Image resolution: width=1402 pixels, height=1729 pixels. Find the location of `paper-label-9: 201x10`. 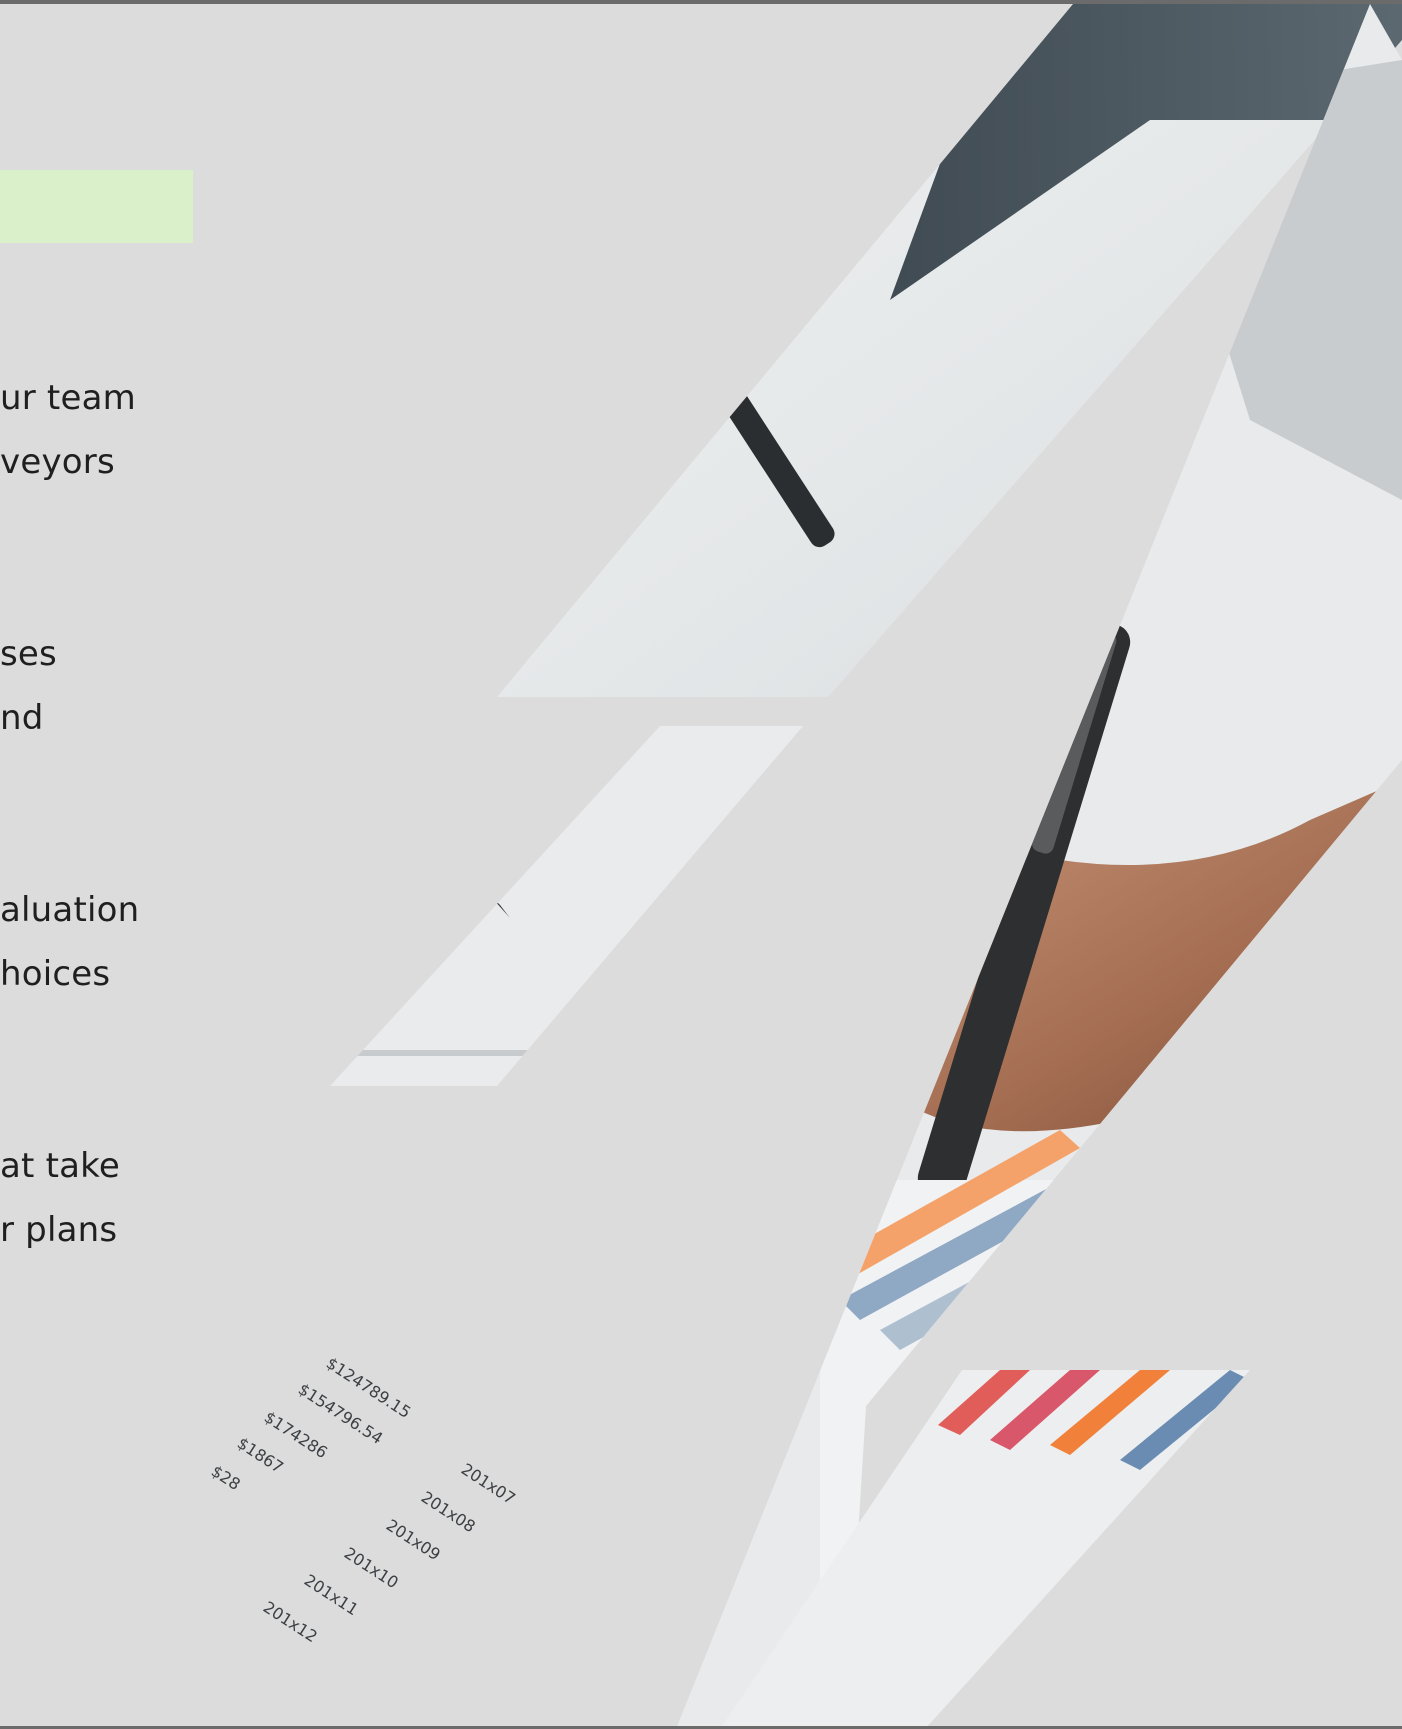

paper-label-9: 201x10 is located at coordinates (371, 1567).